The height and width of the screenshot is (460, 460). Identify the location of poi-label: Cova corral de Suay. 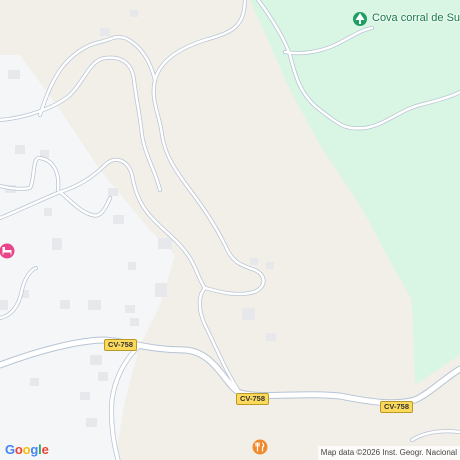
(416, 18).